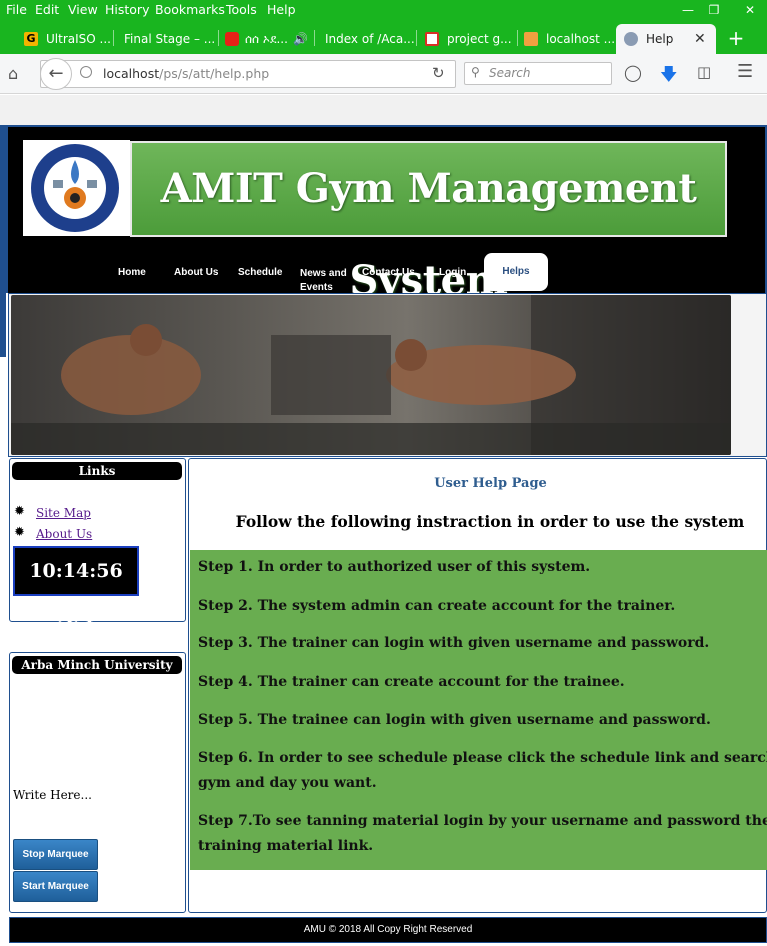 The height and width of the screenshot is (946, 767). I want to click on site-info-icon, so click(86, 72).